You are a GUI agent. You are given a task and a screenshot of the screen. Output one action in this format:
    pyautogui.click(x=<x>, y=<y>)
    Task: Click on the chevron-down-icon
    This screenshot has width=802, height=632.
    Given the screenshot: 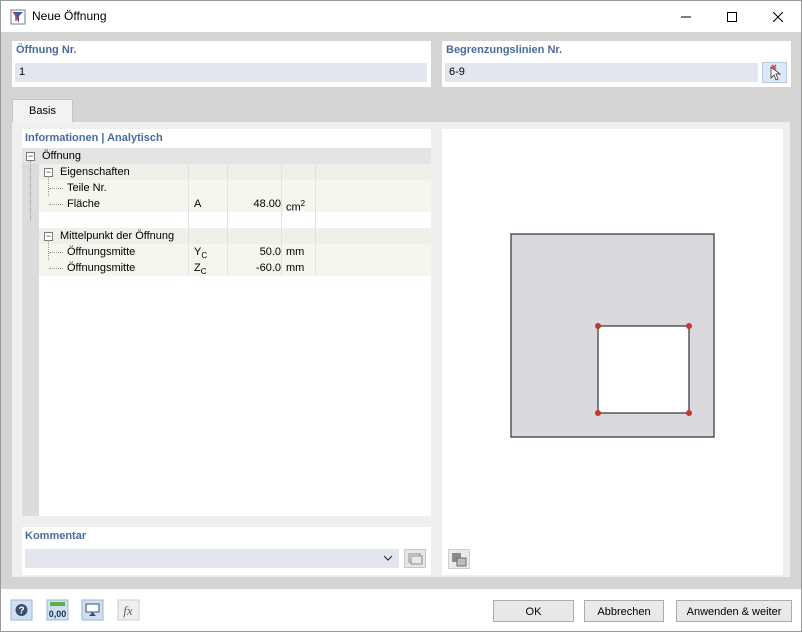 What is the action you would take?
    pyautogui.click(x=388, y=558)
    